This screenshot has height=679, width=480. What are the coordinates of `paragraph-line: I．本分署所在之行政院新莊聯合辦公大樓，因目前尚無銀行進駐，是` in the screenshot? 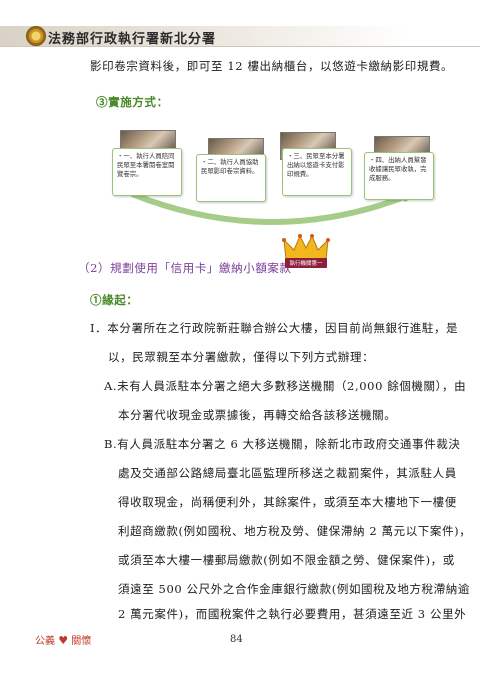 It's located at (274, 328).